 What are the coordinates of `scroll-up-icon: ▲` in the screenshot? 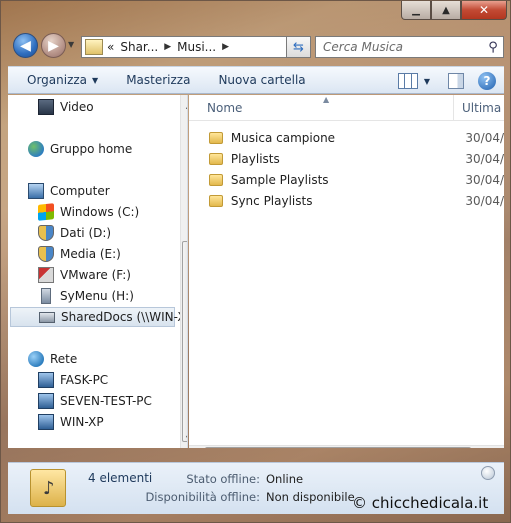 It's located at (184, 105).